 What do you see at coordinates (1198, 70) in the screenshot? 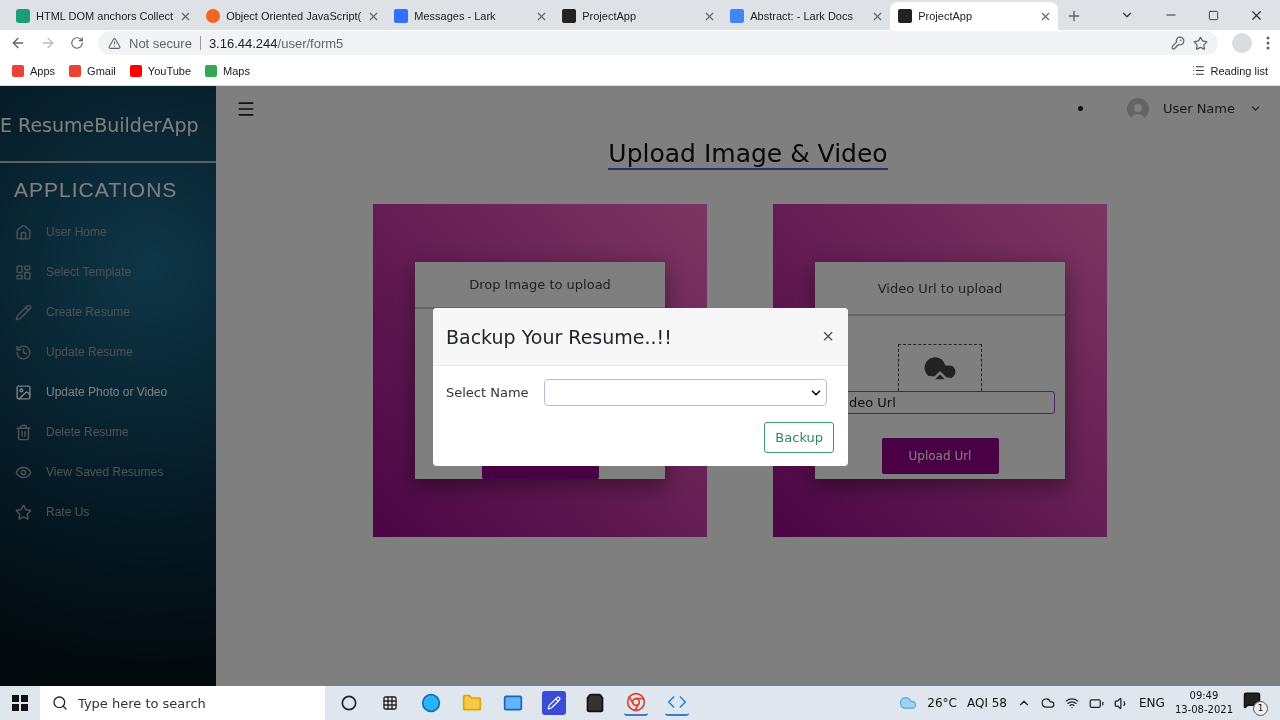
I see `list-icon` at bounding box center [1198, 70].